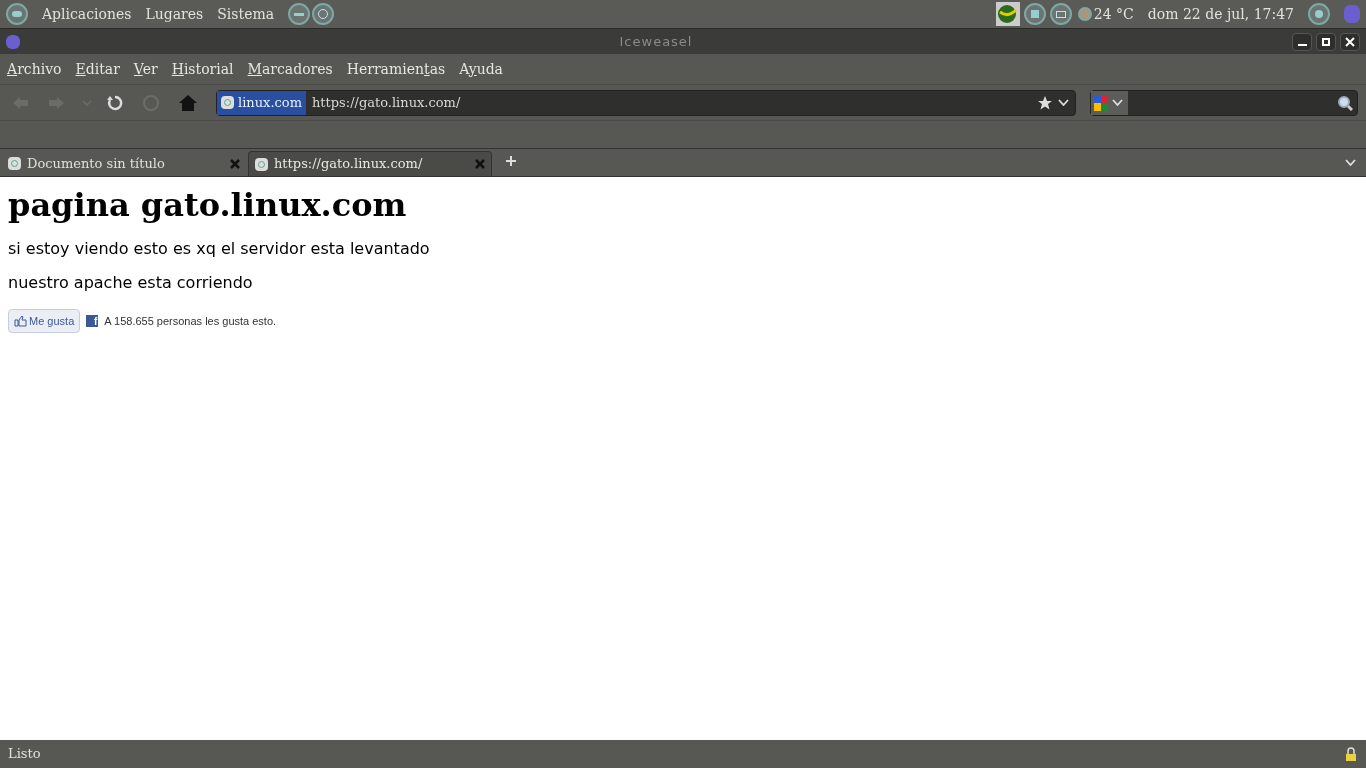  I want to click on maximize-button, so click(1326, 41).